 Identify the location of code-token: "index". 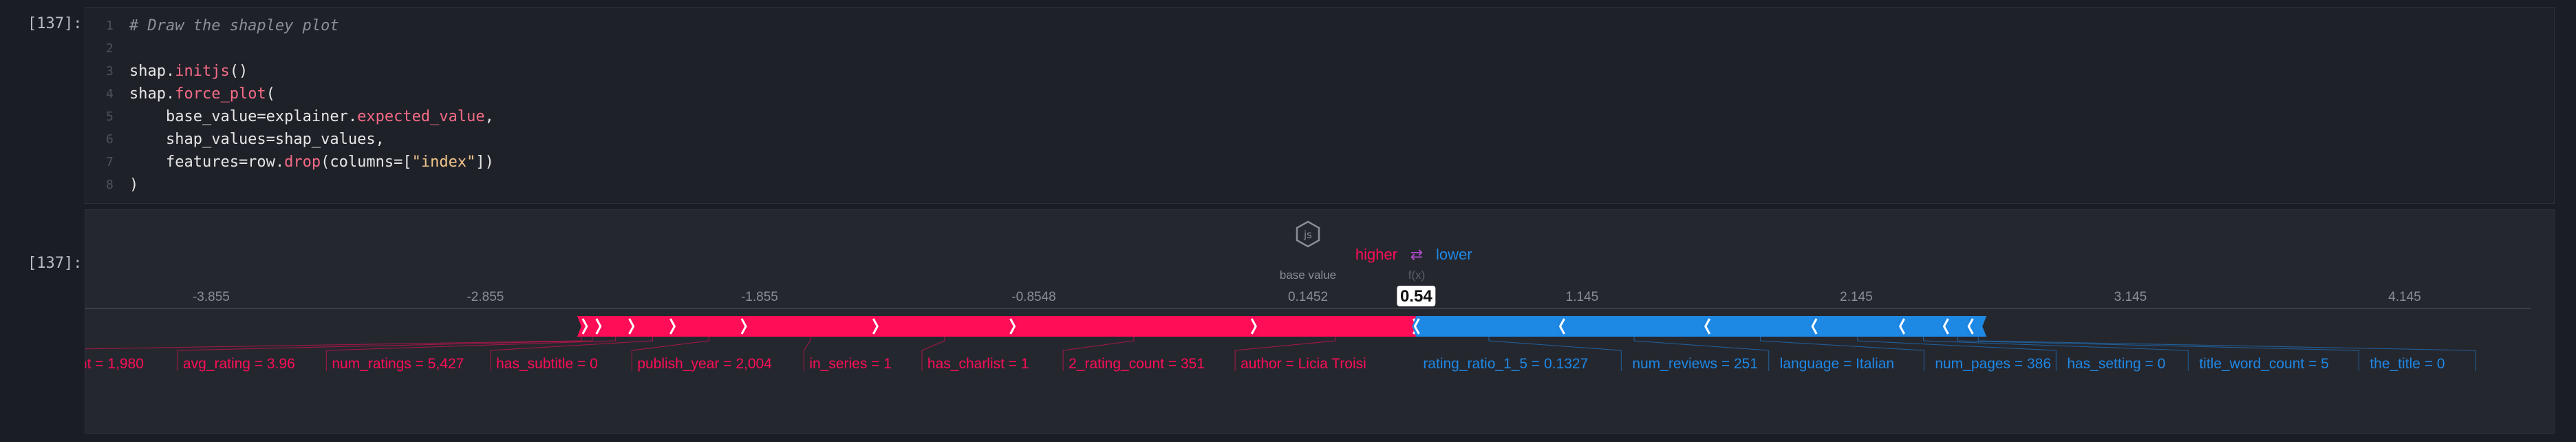
(444, 162).